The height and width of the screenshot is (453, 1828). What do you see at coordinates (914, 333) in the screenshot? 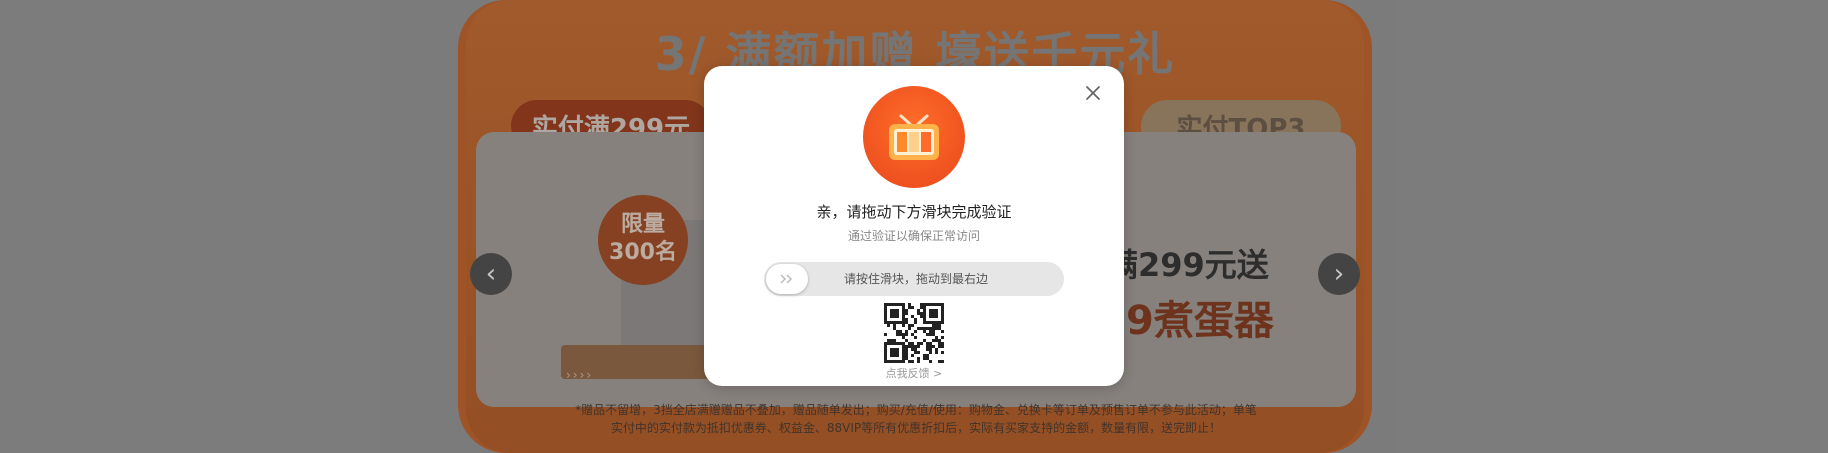
I see `qr-code-icon` at bounding box center [914, 333].